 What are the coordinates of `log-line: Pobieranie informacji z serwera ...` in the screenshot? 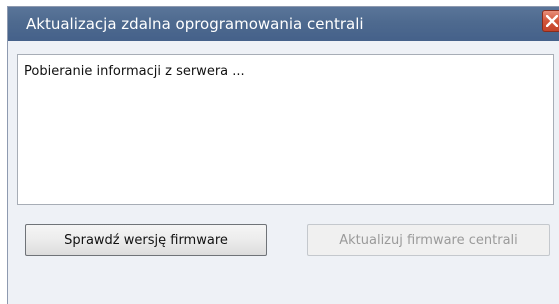 It's located at (134, 71).